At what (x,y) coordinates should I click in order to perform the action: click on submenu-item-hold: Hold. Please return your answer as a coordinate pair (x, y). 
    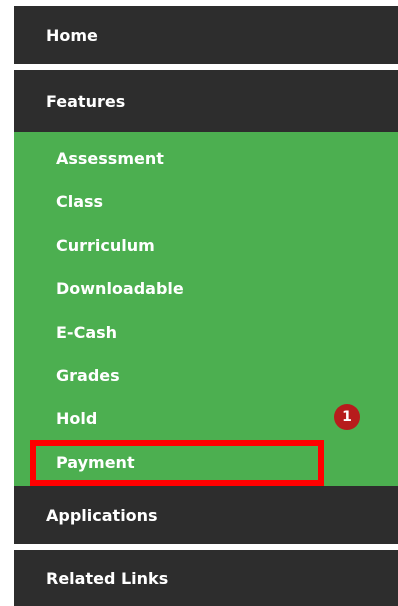
    Looking at the image, I should click on (76, 419).